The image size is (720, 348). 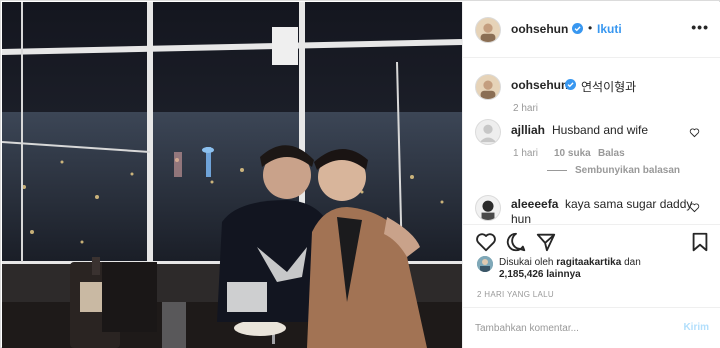 What do you see at coordinates (700, 27) in the screenshot?
I see `more-options-icon: •••` at bounding box center [700, 27].